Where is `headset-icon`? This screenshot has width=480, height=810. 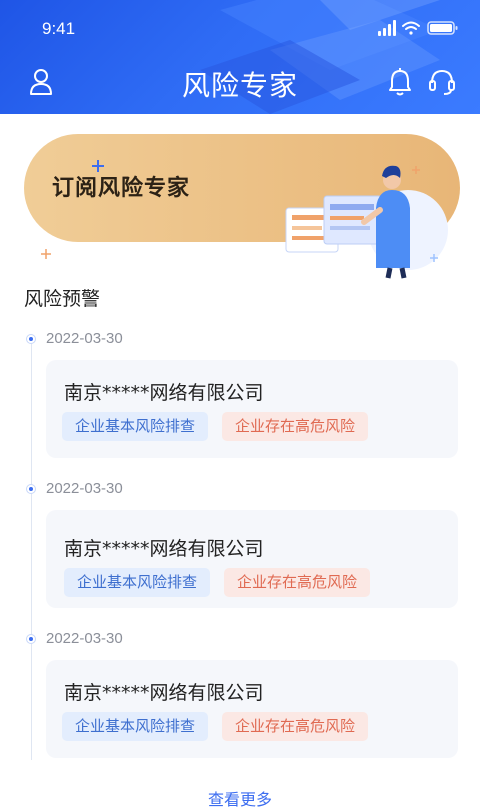
headset-icon is located at coordinates (442, 82).